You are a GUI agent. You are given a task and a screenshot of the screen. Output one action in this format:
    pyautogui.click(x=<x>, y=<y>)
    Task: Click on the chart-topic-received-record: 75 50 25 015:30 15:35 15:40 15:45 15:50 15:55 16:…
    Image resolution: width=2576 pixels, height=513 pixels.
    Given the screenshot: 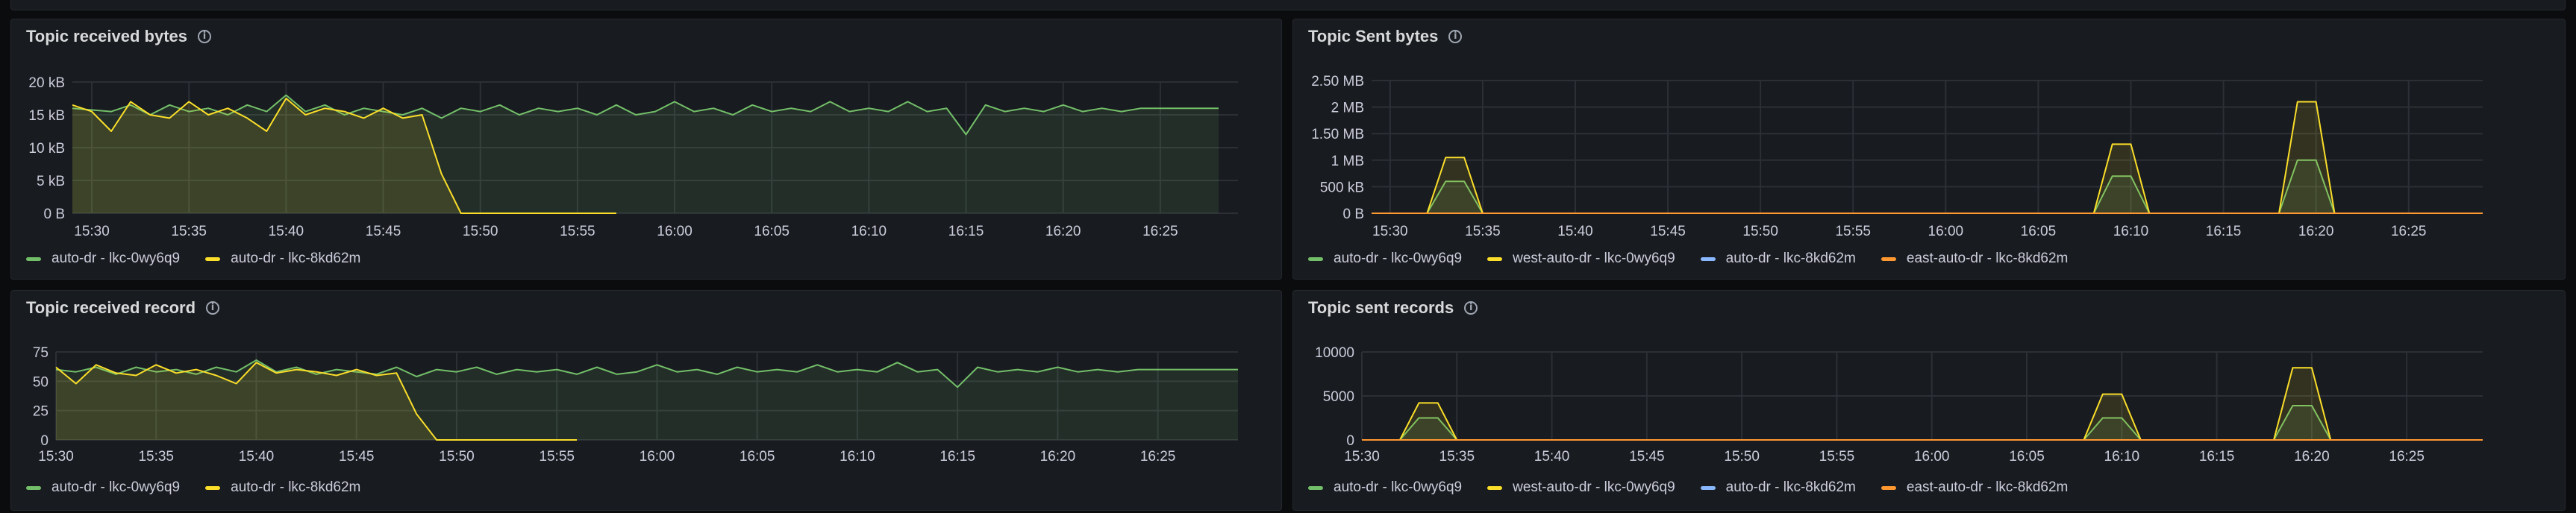 What is the action you would take?
    pyautogui.click(x=635, y=405)
    